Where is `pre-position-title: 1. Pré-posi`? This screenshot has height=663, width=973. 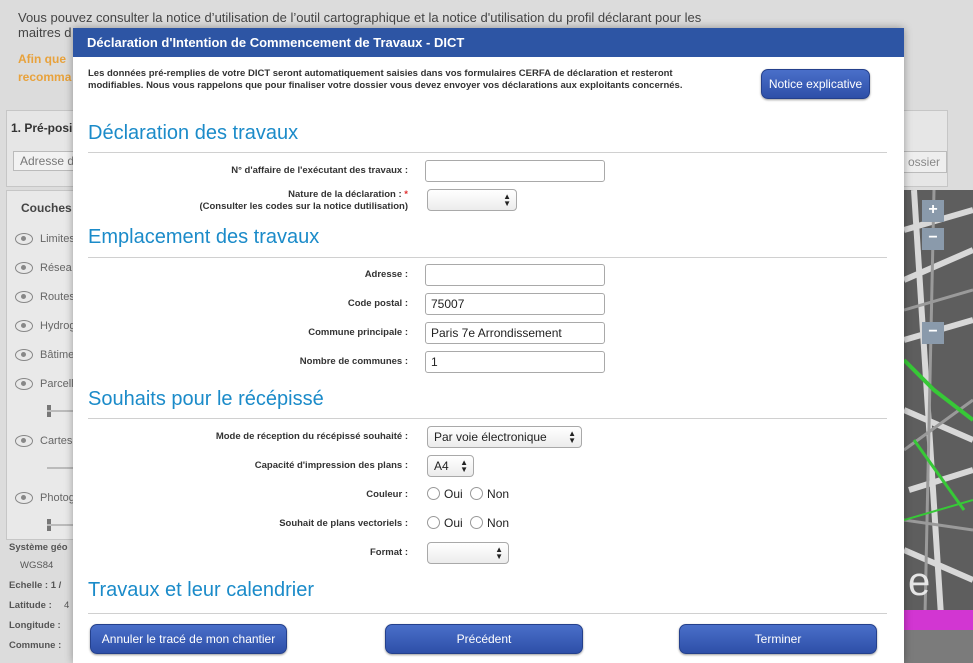 pre-position-title: 1. Pré-posi is located at coordinates (42, 128).